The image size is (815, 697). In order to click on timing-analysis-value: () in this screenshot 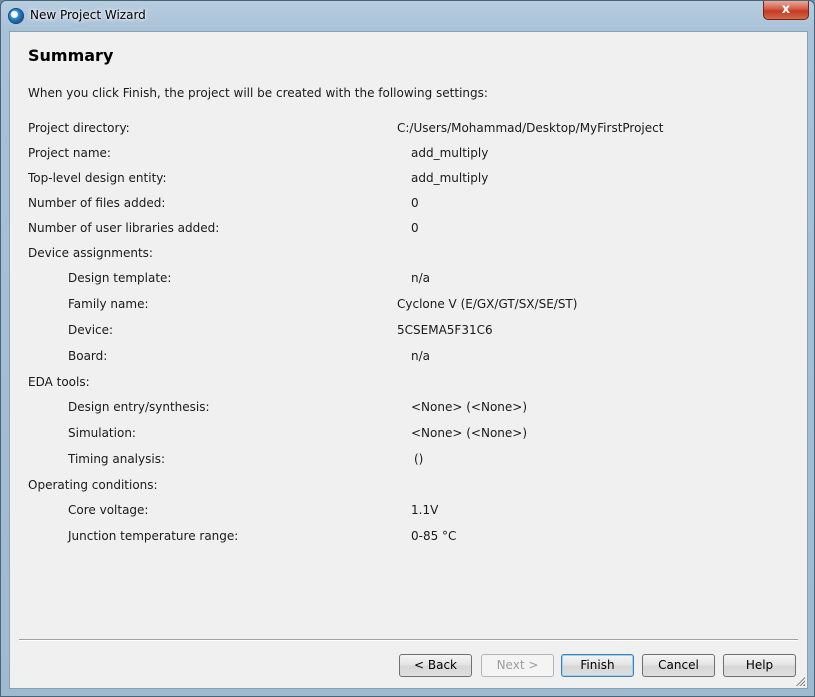, I will do `click(419, 459)`.